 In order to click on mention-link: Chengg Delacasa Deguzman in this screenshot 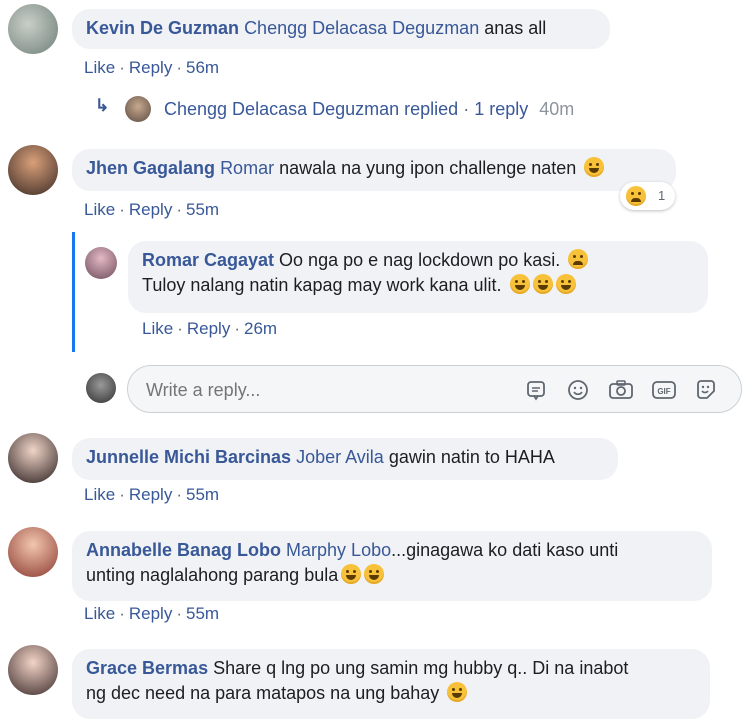, I will do `click(361, 28)`.